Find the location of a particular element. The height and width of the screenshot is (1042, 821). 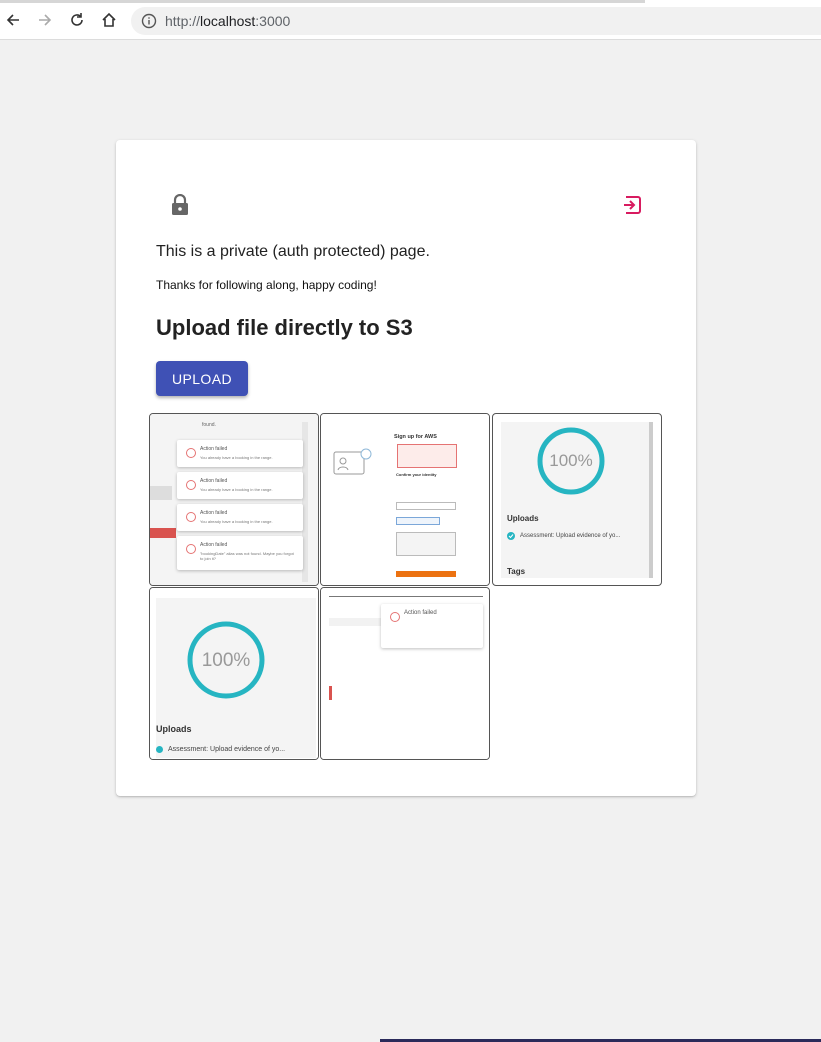

reload-icon is located at coordinates (77, 19).